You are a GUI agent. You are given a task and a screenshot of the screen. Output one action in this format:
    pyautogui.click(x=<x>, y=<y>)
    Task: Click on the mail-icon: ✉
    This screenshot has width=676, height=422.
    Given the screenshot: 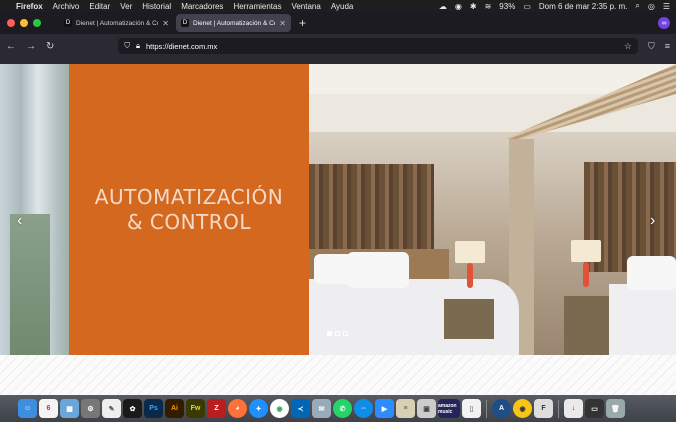 What is the action you would take?
    pyautogui.click(x=321, y=408)
    